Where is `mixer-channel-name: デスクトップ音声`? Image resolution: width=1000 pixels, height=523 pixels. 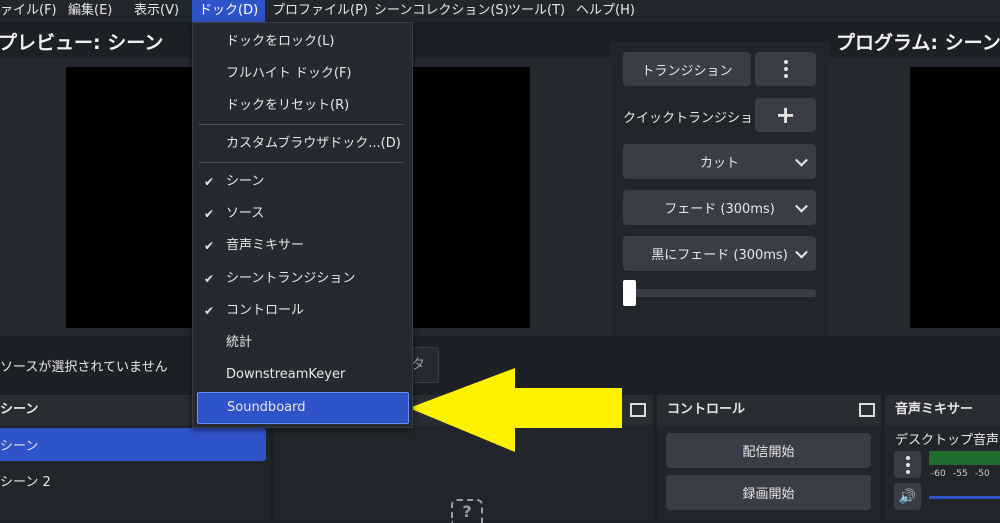 mixer-channel-name: デスクトップ音声 is located at coordinates (947, 440).